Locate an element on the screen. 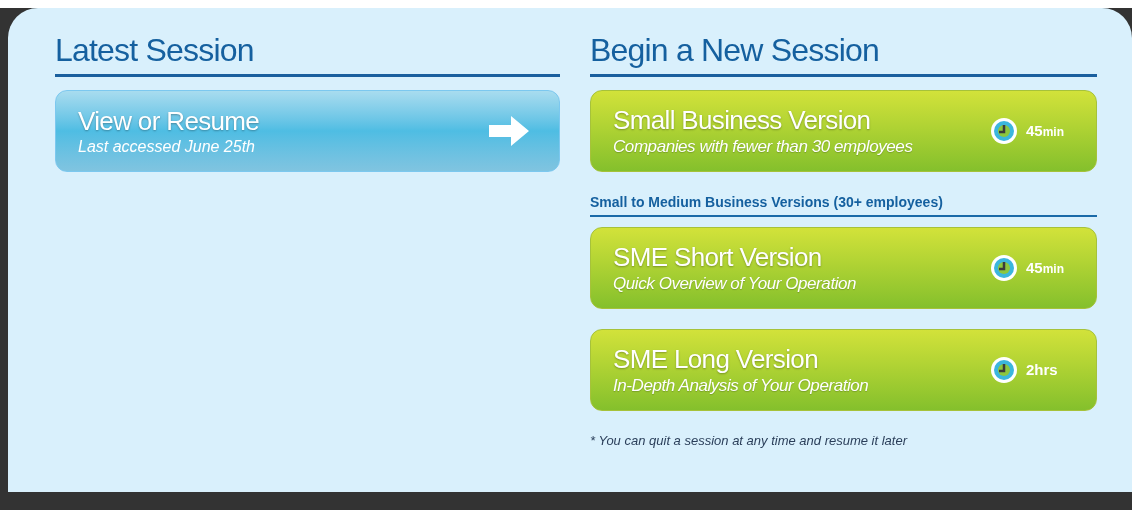  section-heading: Begin a New Session is located at coordinates (734, 50).